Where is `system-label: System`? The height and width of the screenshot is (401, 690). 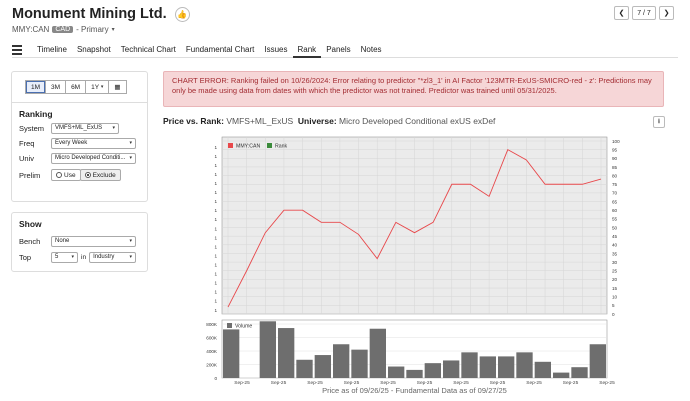
system-label: System is located at coordinates (32, 128).